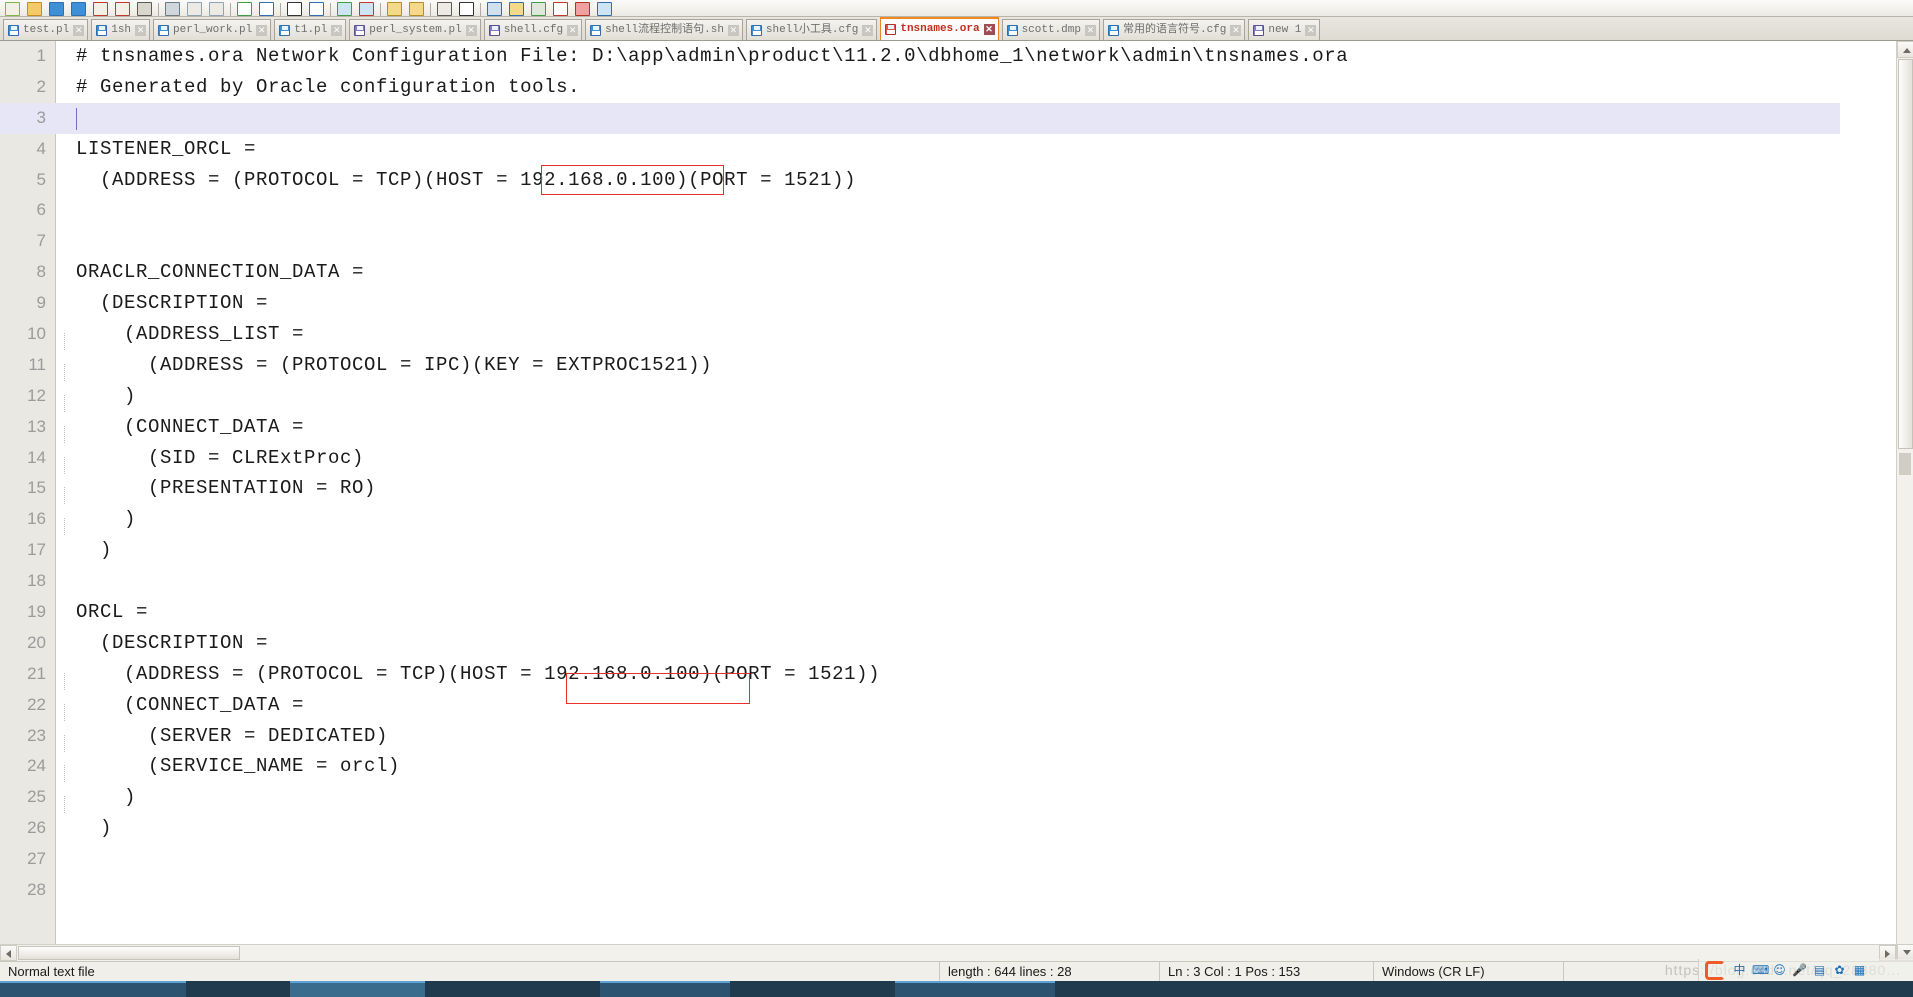 Image resolution: width=1913 pixels, height=997 pixels. What do you see at coordinates (1839, 970) in the screenshot?
I see `skin-icon: ✿` at bounding box center [1839, 970].